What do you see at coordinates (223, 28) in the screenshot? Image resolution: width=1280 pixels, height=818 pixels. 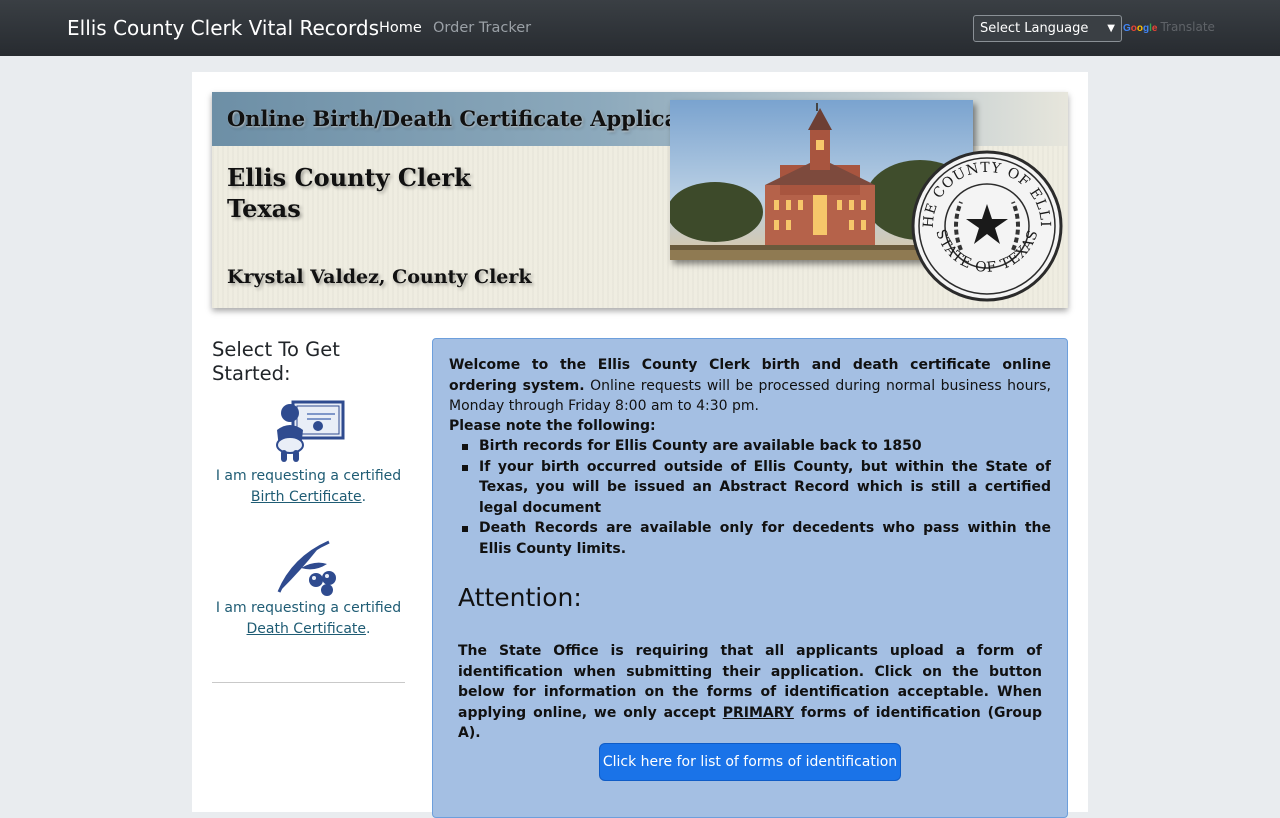 I see `site-brand: Ellis County Clerk Vital Records` at bounding box center [223, 28].